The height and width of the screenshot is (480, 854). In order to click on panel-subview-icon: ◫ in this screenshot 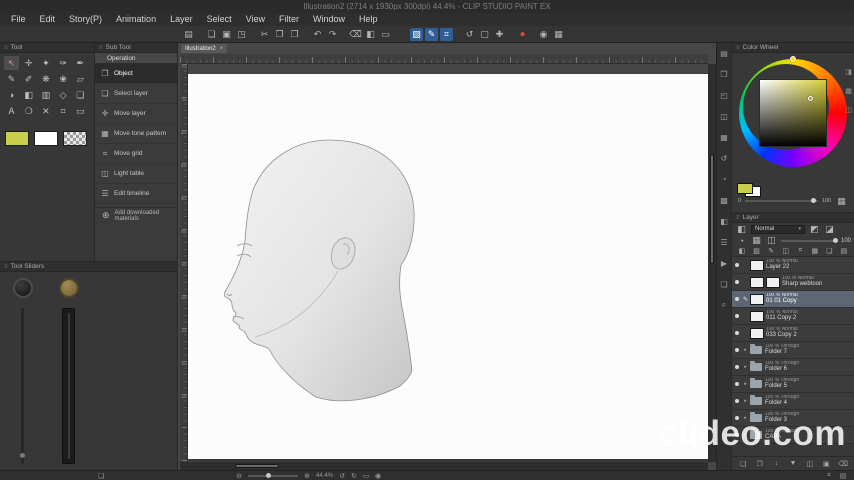, I will do `click(724, 116)`.